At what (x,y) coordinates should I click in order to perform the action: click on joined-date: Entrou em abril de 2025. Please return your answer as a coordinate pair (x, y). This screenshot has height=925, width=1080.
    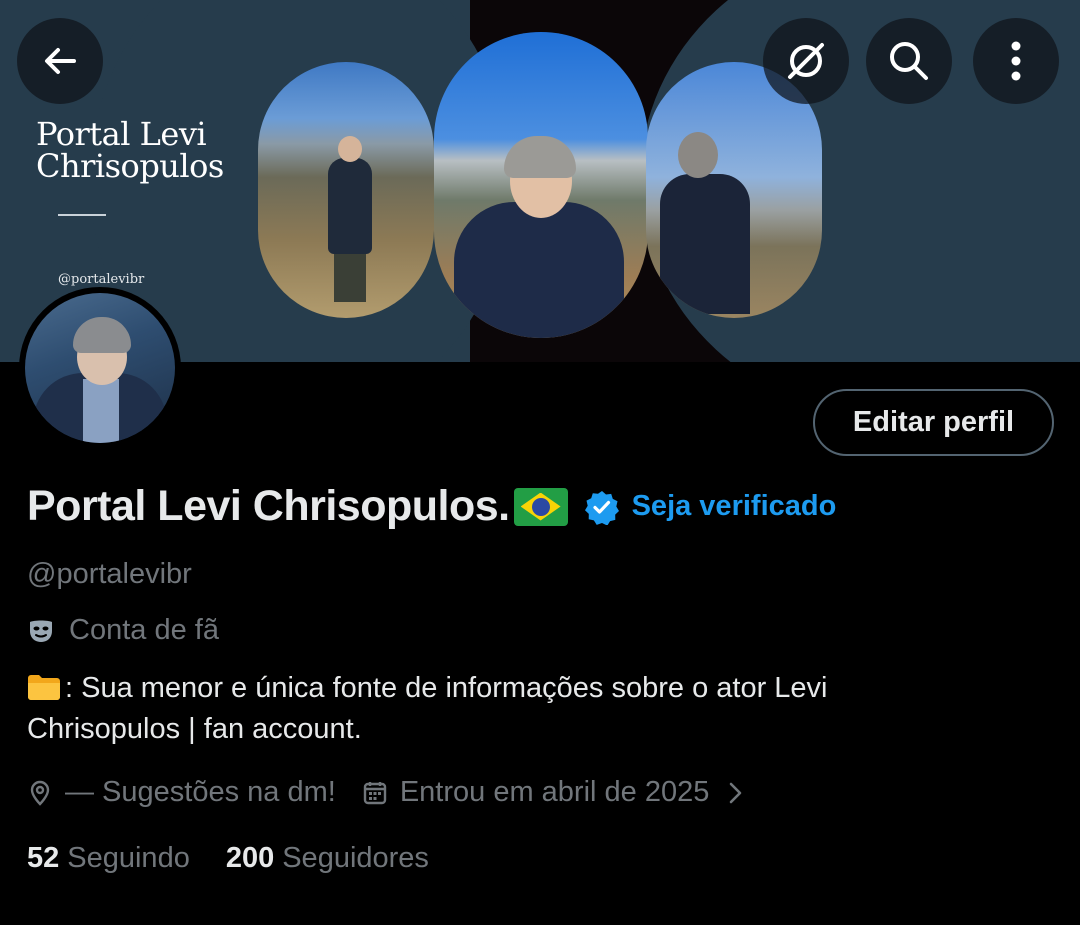
    Looking at the image, I should click on (554, 792).